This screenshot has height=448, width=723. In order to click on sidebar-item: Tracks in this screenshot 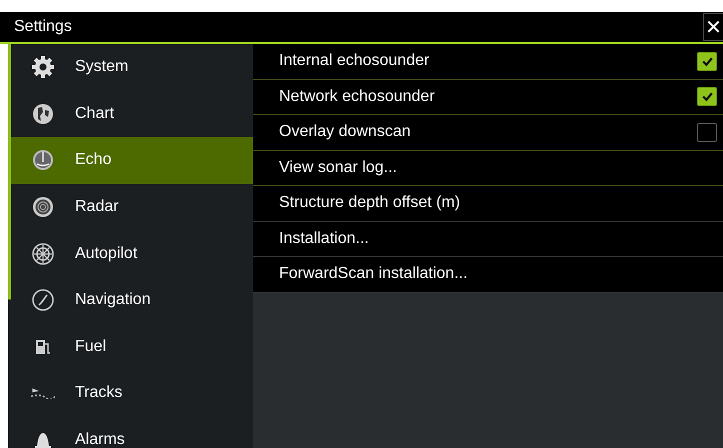, I will do `click(132, 393)`.